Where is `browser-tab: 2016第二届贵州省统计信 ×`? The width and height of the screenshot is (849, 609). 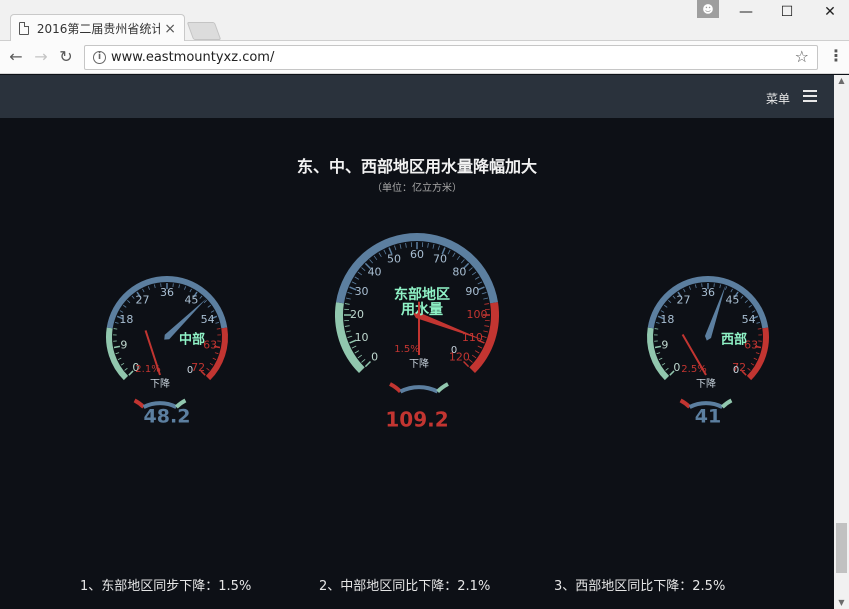
browser-tab: 2016第二届贵州省统计信 × is located at coordinates (97, 28).